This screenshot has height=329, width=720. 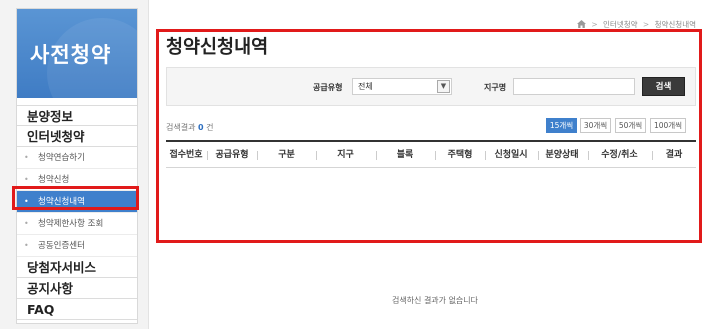 I want to click on menu-item-internet-subscription: 인터넷청약, so click(x=77, y=136).